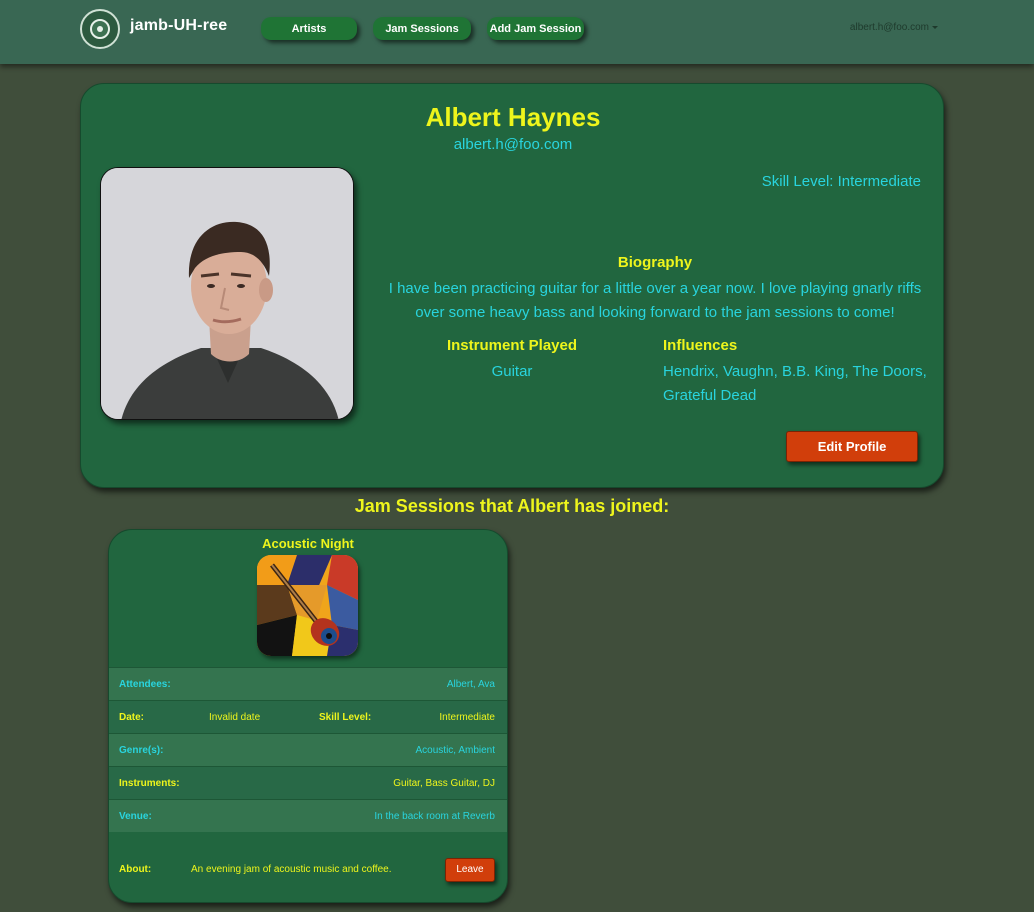  What do you see at coordinates (132, 717) in the screenshot?
I see `date-label: Date:` at bounding box center [132, 717].